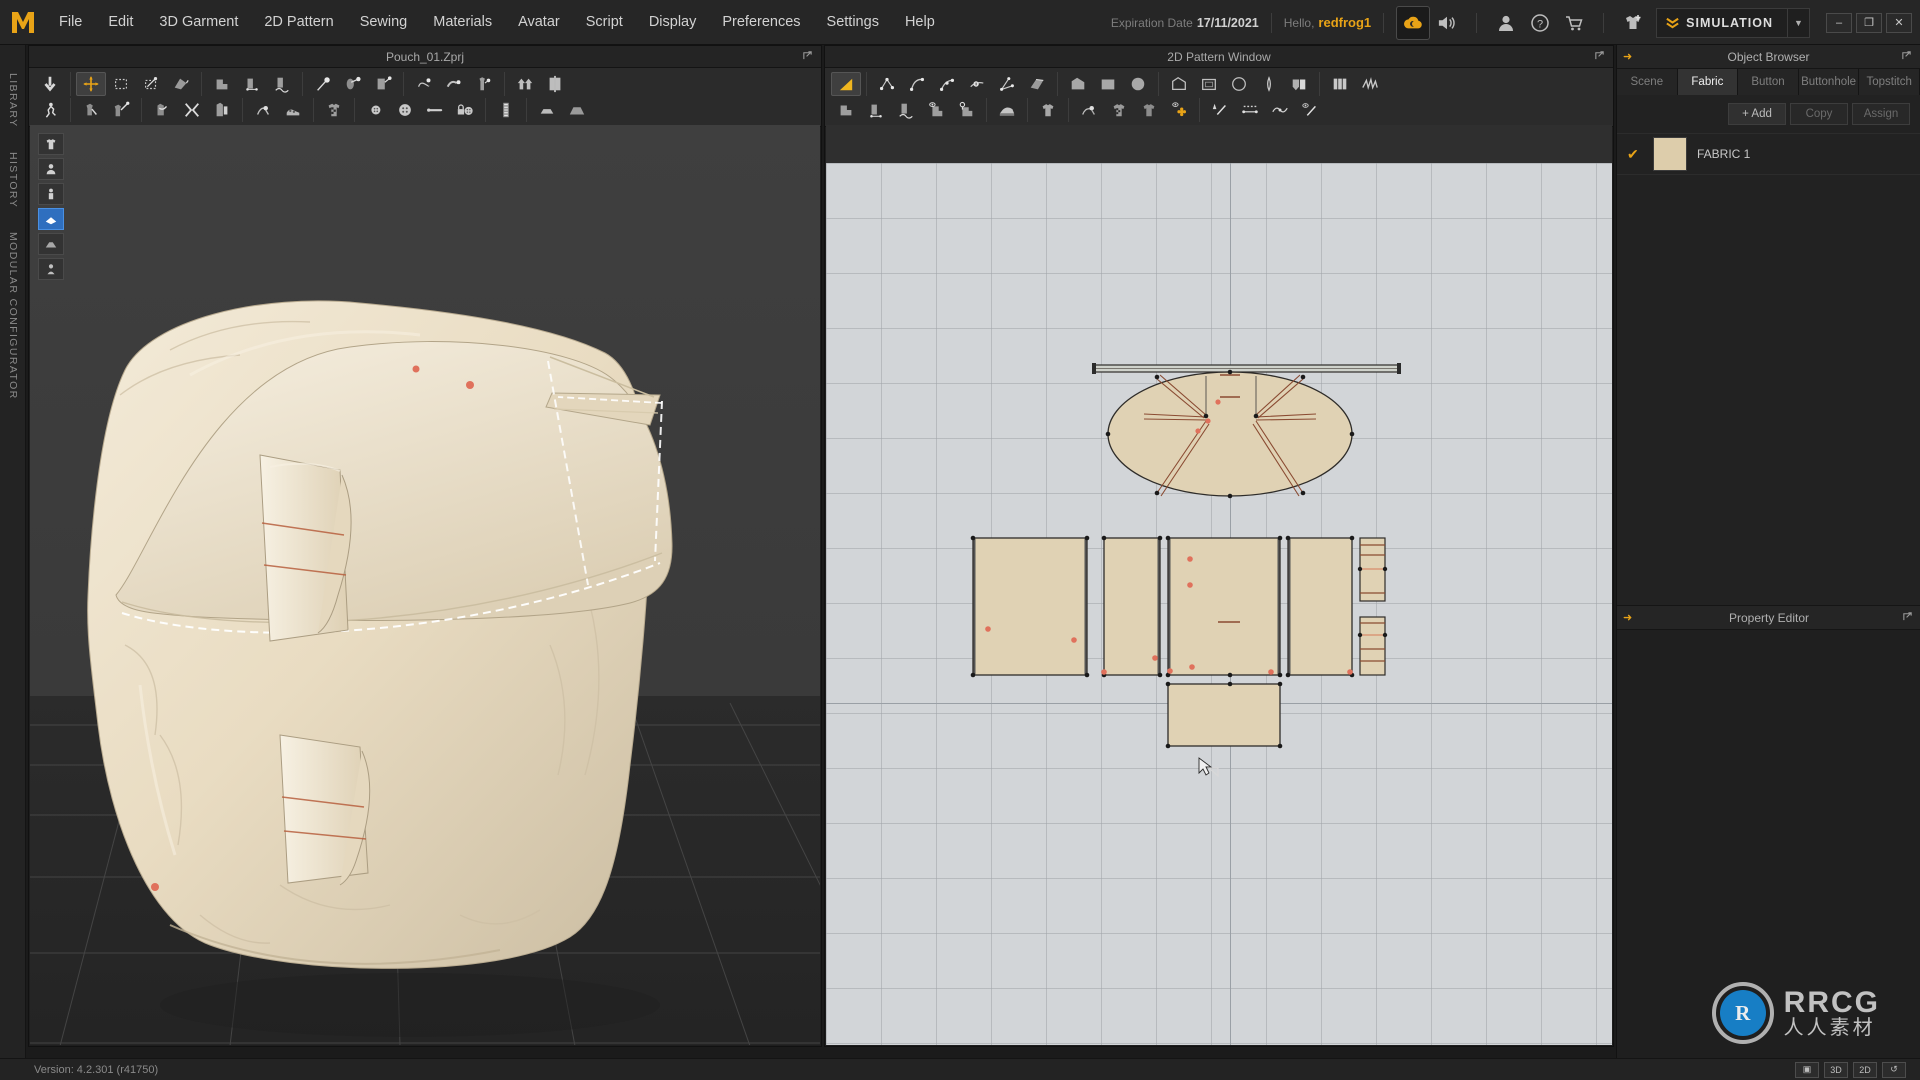 This screenshot has width=1920, height=1080. I want to click on menu-preferences: Preferences, so click(761, 22).